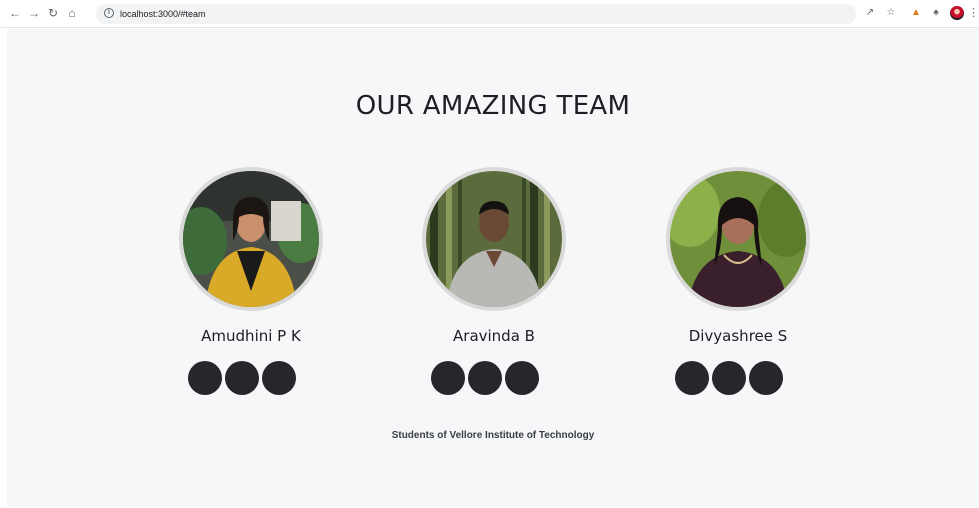 The width and height of the screenshot is (979, 508). What do you see at coordinates (494, 336) in the screenshot?
I see `member-name: Aravinda B` at bounding box center [494, 336].